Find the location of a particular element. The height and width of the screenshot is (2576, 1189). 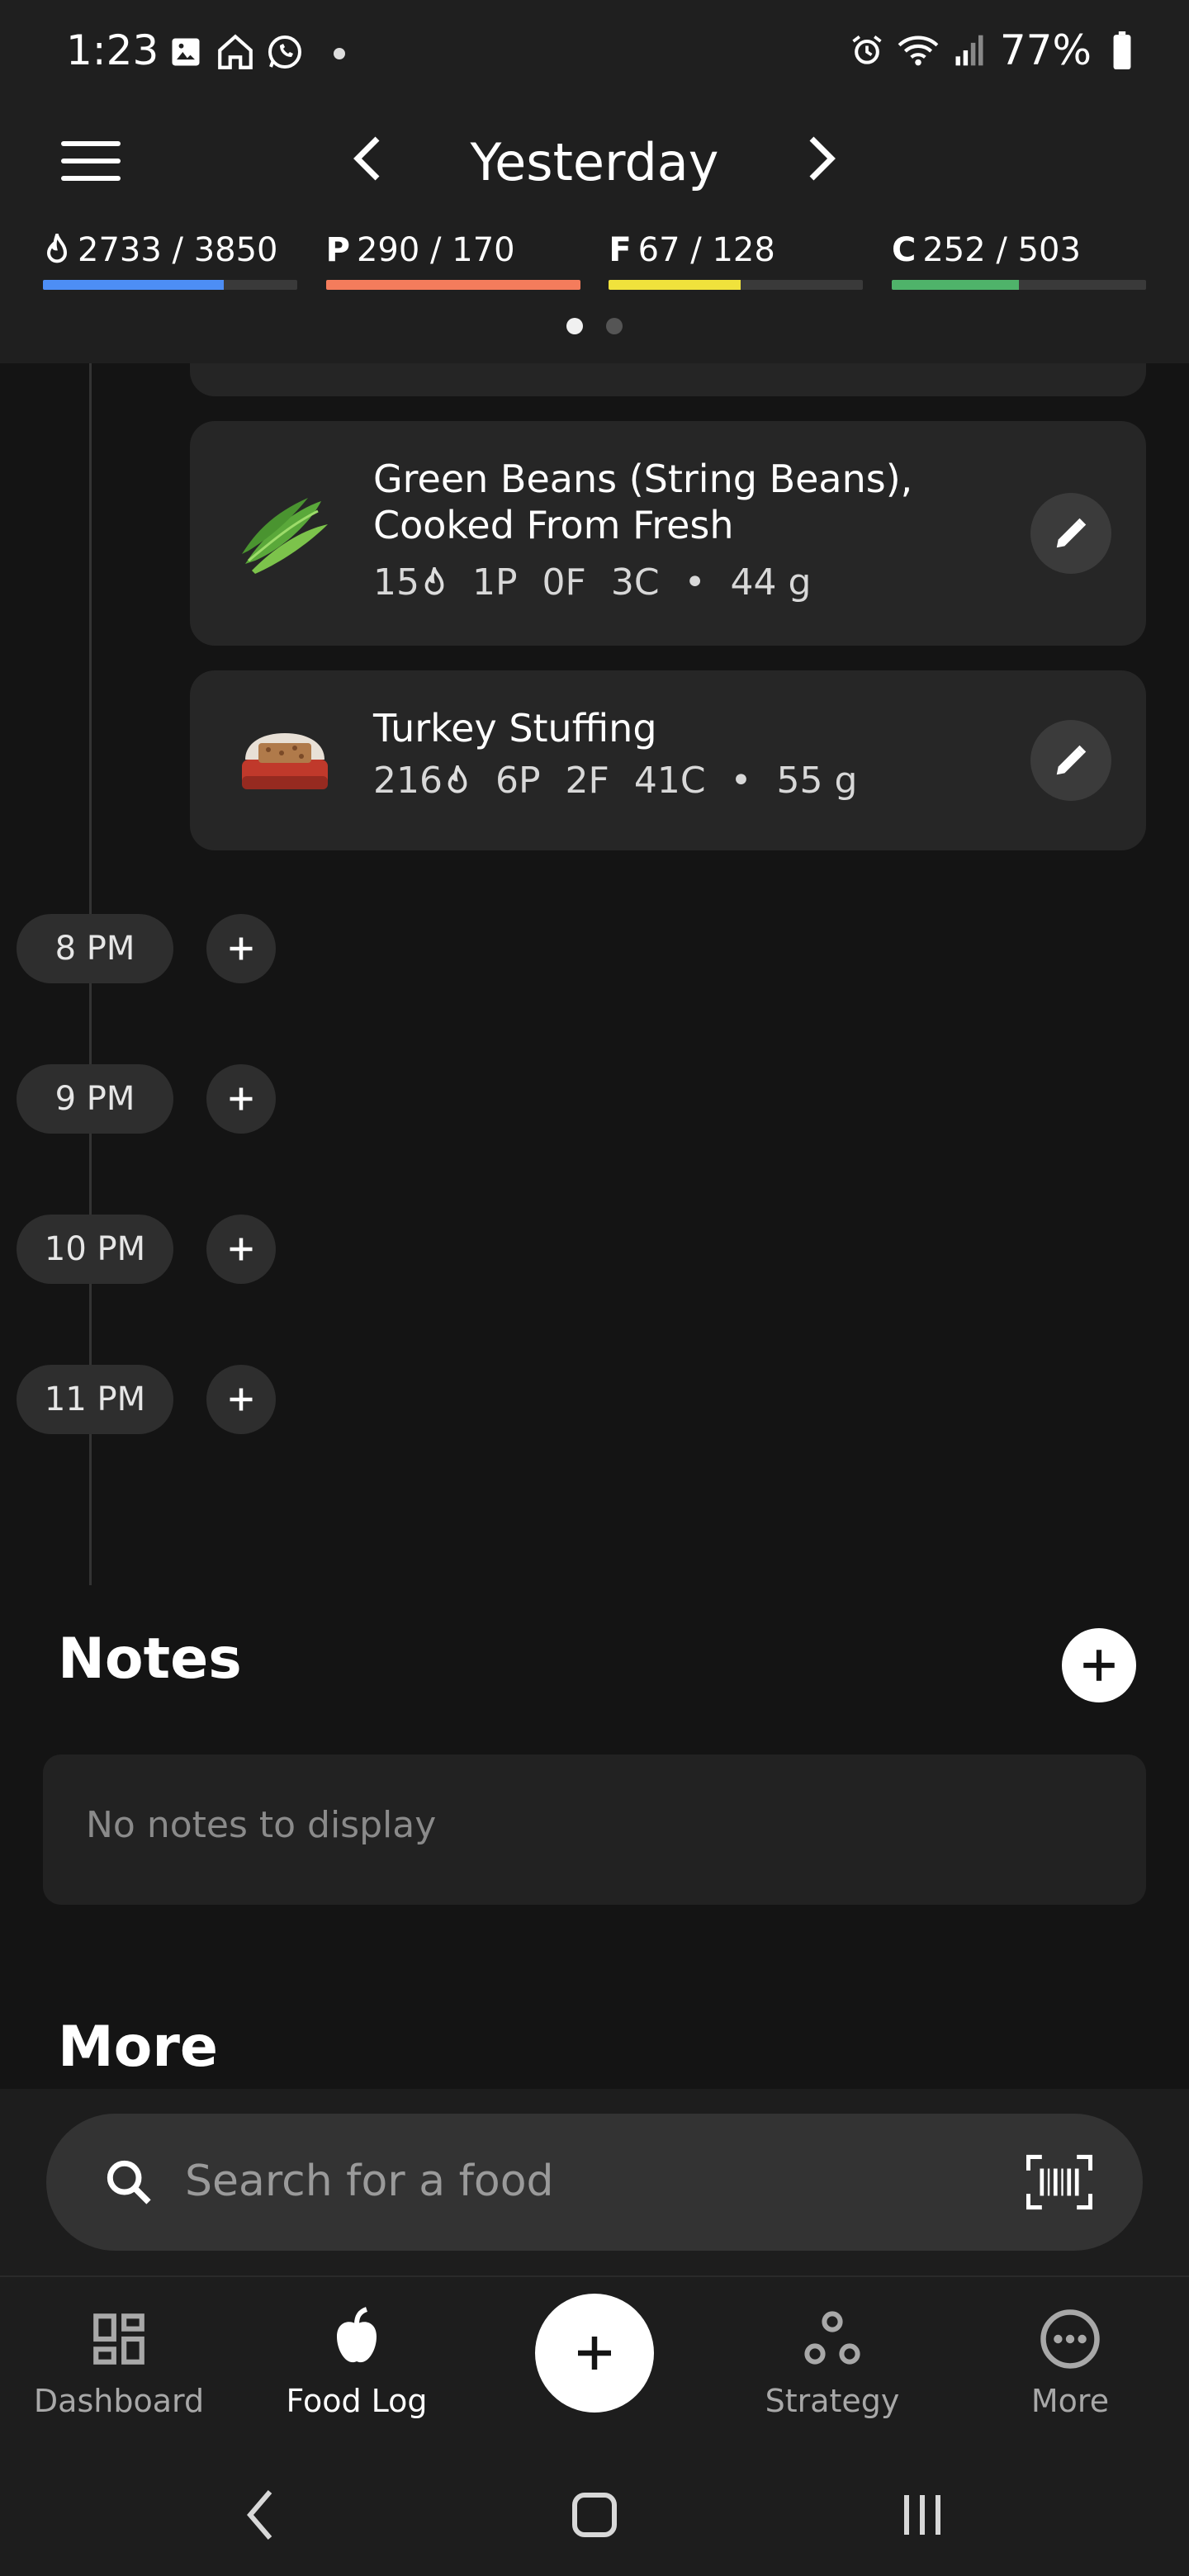

food-weight: 55 g is located at coordinates (817, 781).